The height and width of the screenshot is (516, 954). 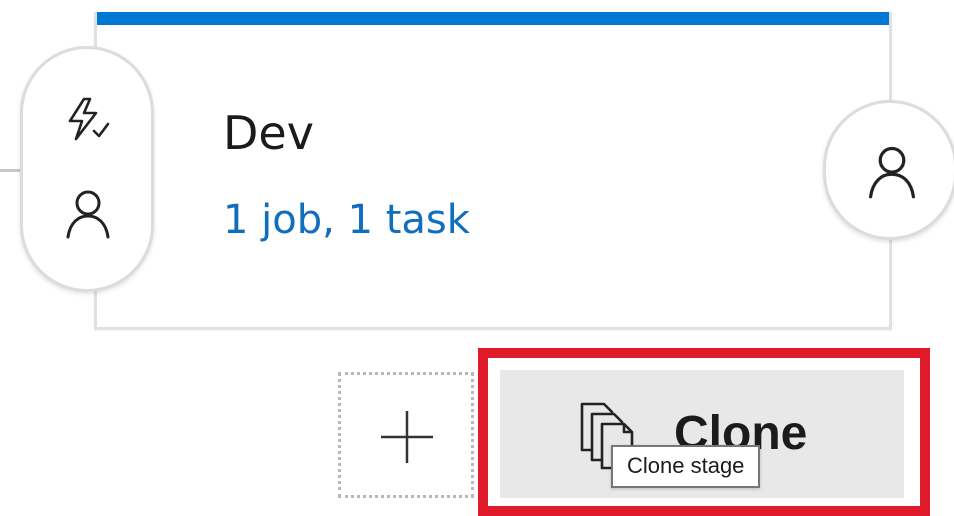 I want to click on pre-deployment-conditions, so click(x=87, y=169).